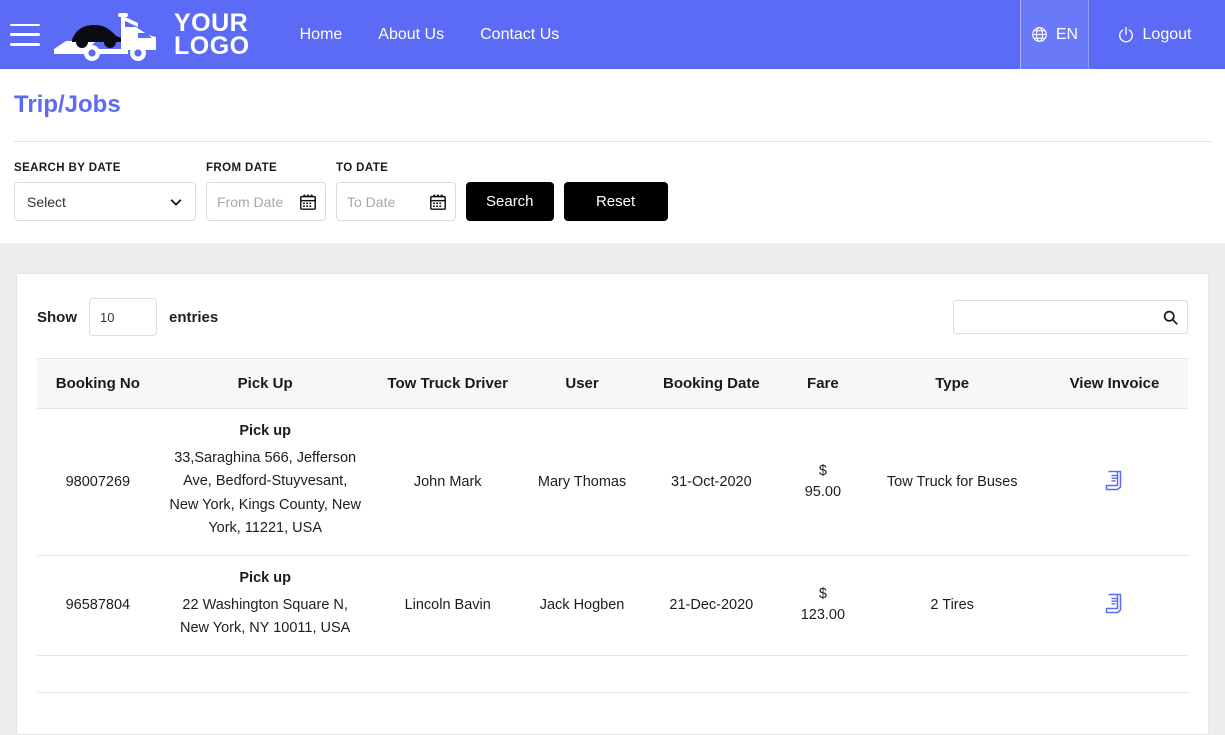  I want to click on cell-driver: Lincoln Bavin, so click(447, 605).